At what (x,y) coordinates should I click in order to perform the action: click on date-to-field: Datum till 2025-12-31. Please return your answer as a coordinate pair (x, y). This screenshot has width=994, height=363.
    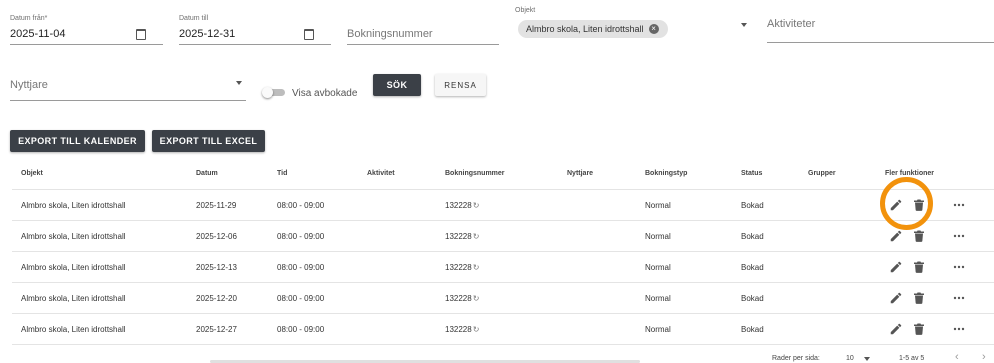
    Looking at the image, I should click on (255, 30).